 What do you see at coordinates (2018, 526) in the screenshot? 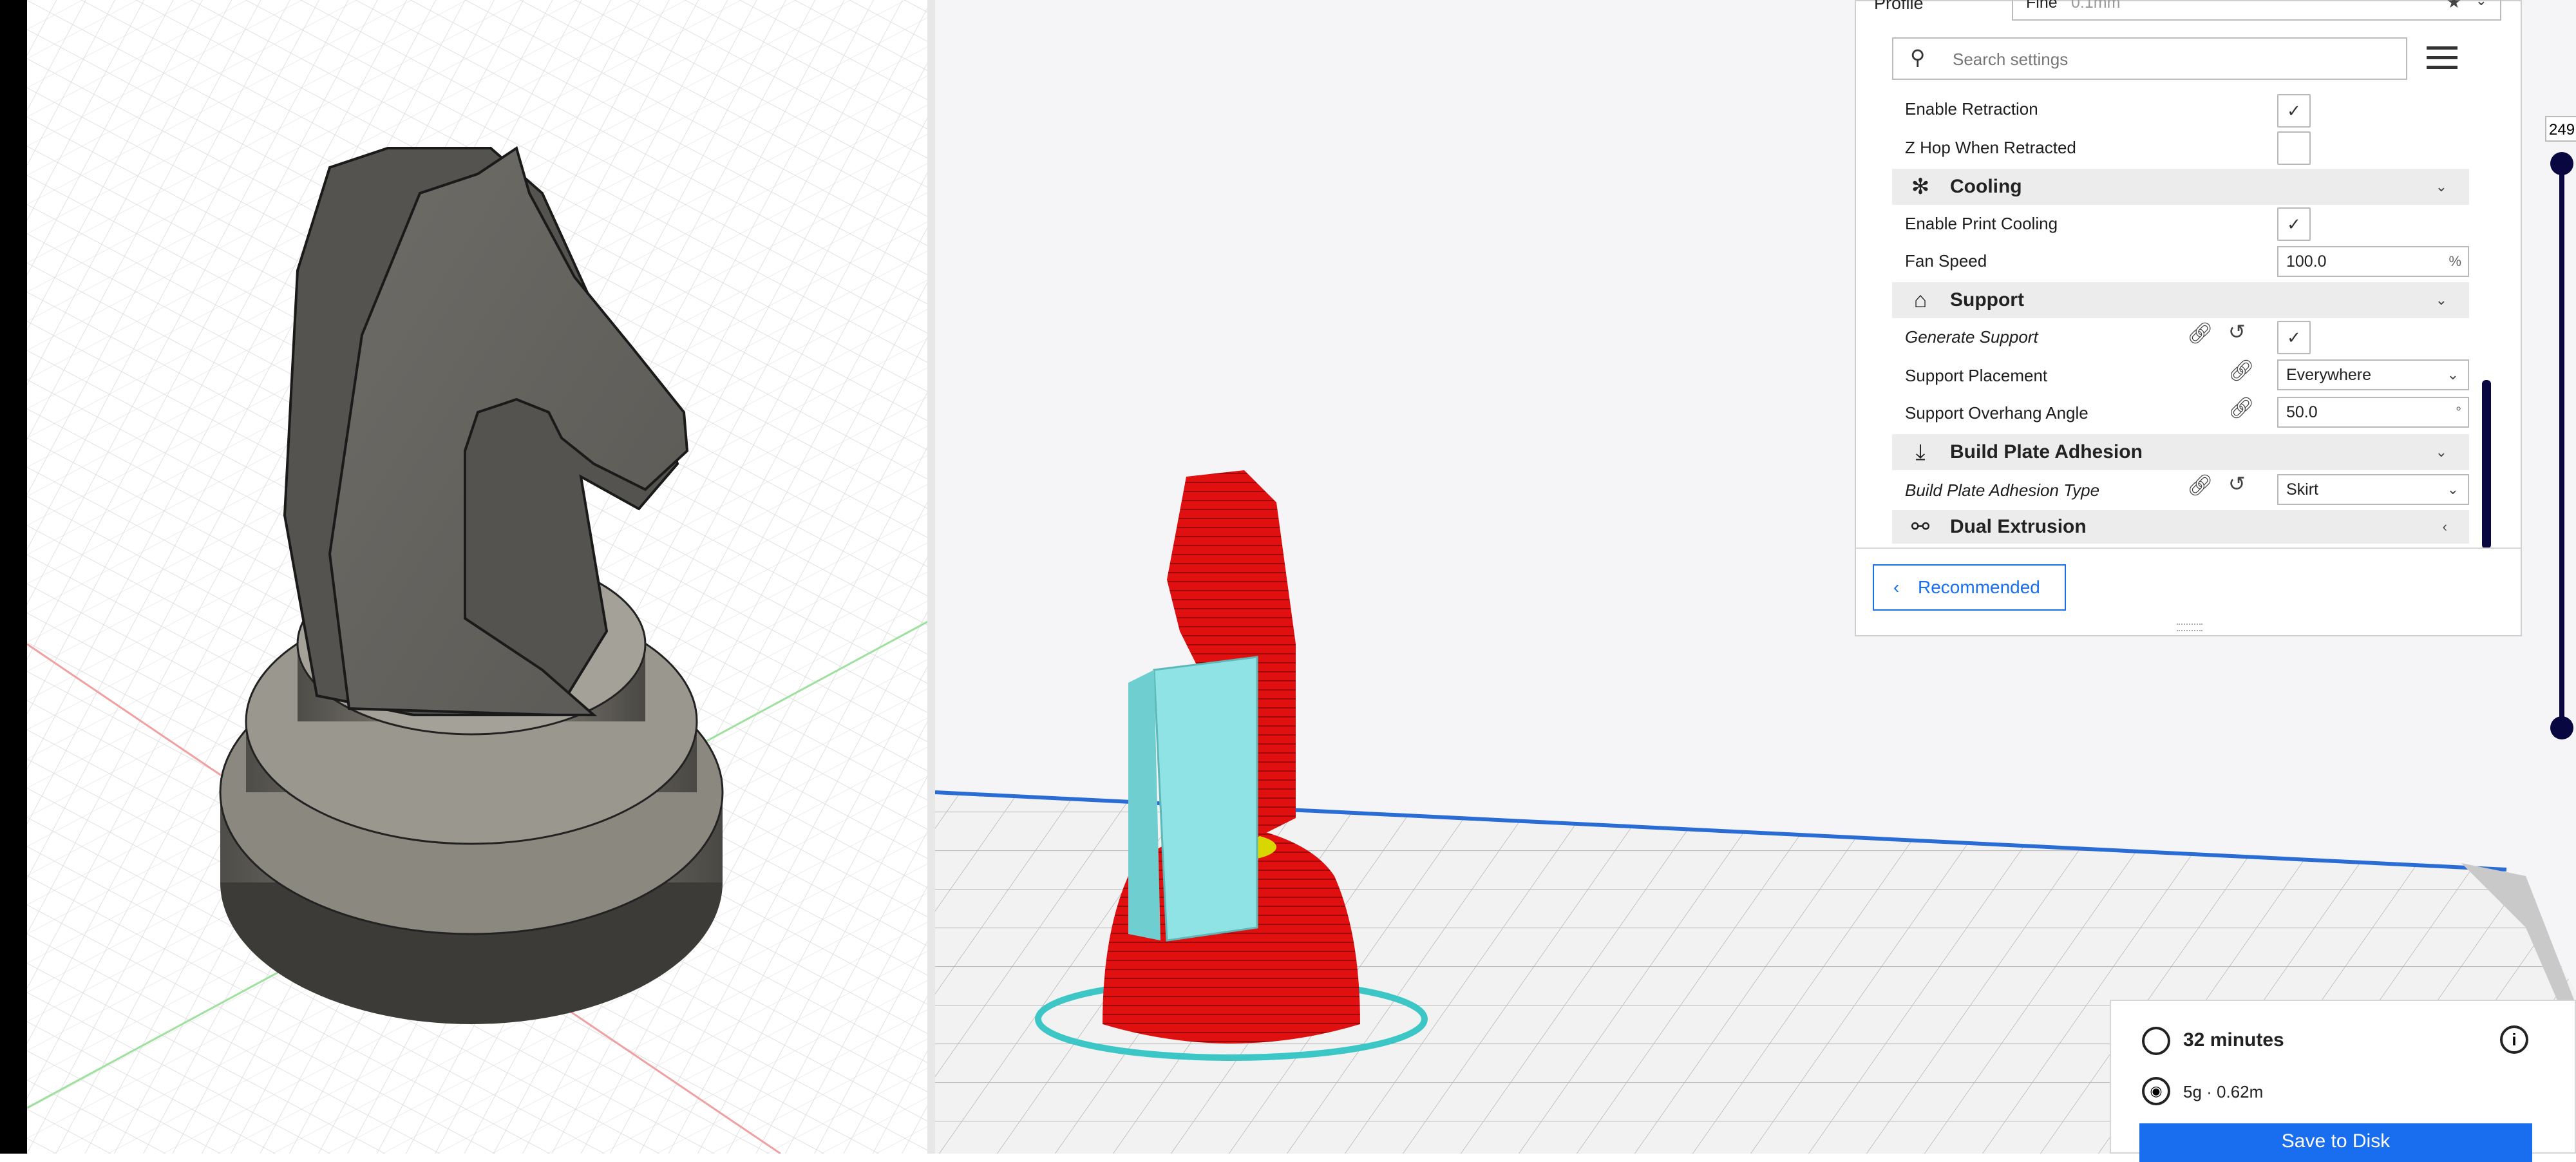
I see `category-dual-extrusion-label: Dual Extrusion` at bounding box center [2018, 526].